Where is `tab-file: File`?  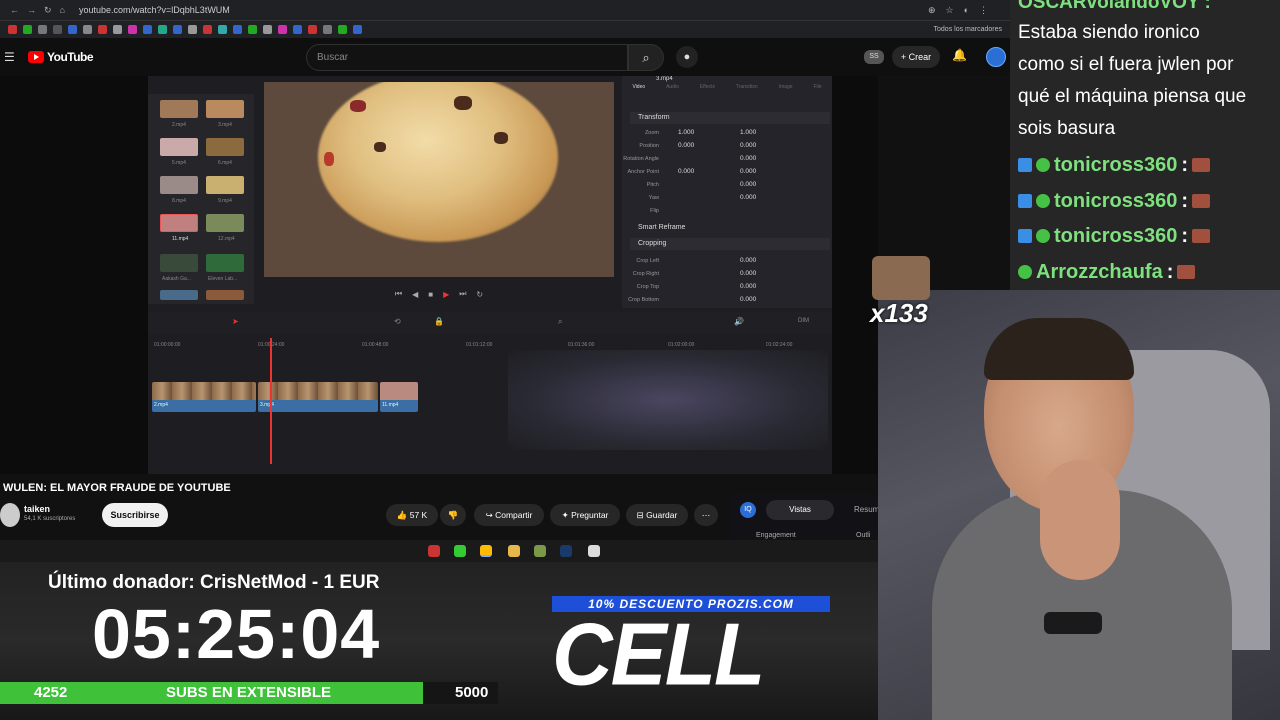
tab-file: File is located at coordinates (817, 98).